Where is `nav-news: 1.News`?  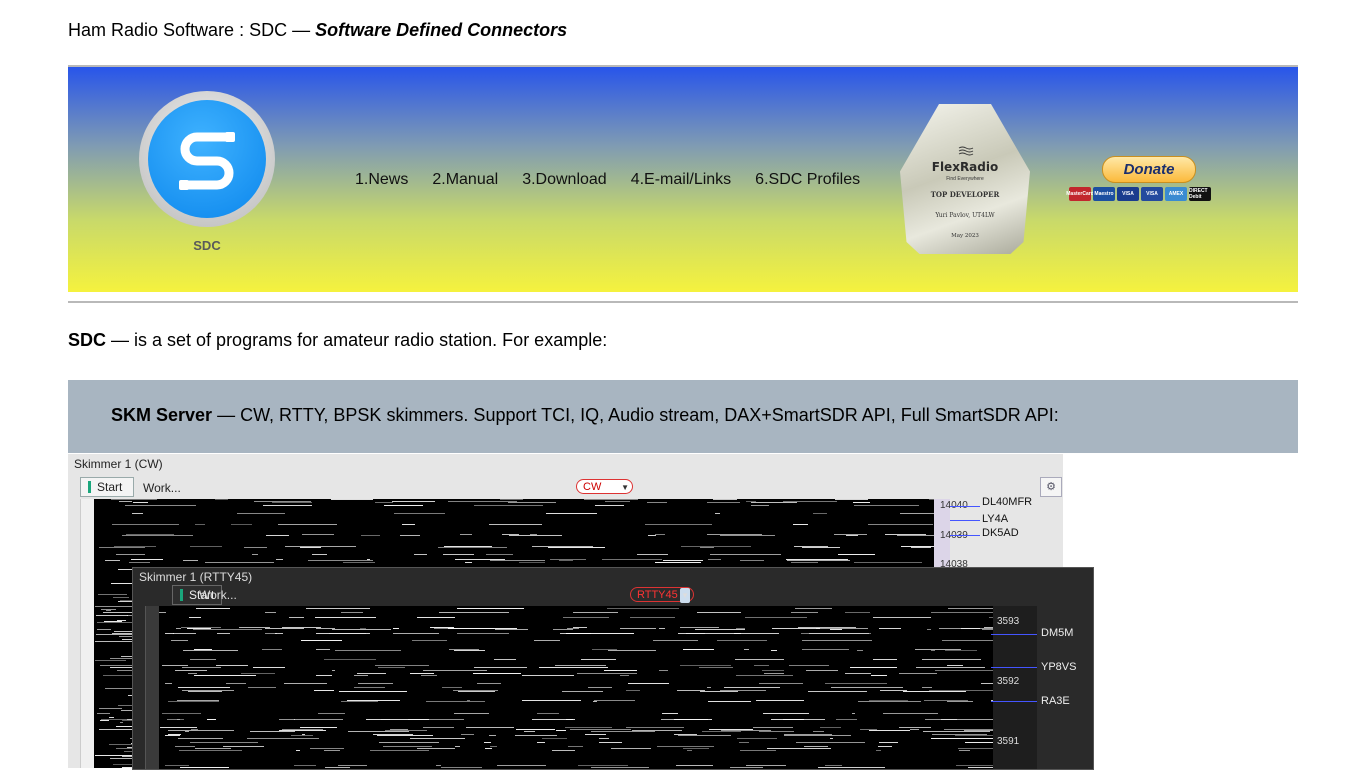 nav-news: 1.News is located at coordinates (381, 180).